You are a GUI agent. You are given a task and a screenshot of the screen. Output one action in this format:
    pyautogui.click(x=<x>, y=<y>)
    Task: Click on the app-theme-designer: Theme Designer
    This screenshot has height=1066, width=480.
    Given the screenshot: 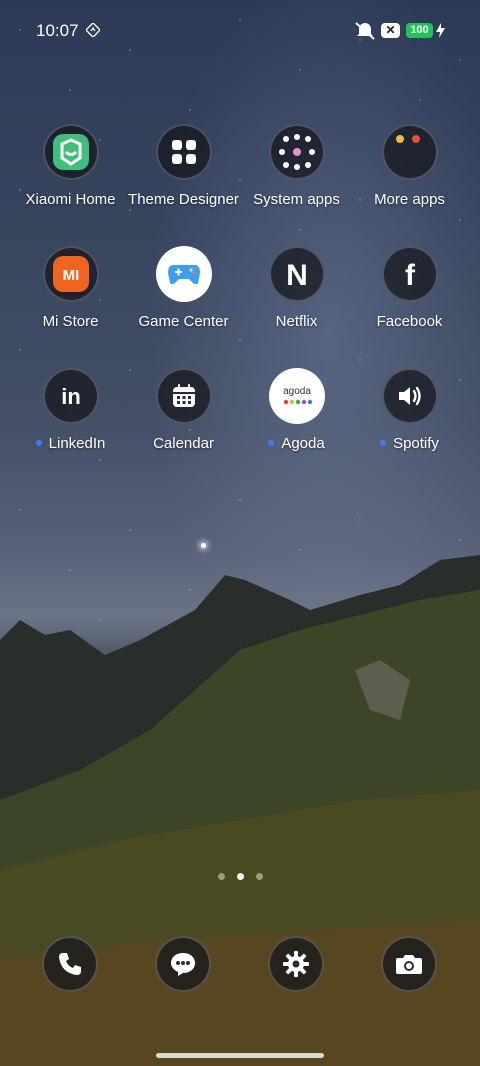 What is the action you would take?
    pyautogui.click(x=183, y=166)
    